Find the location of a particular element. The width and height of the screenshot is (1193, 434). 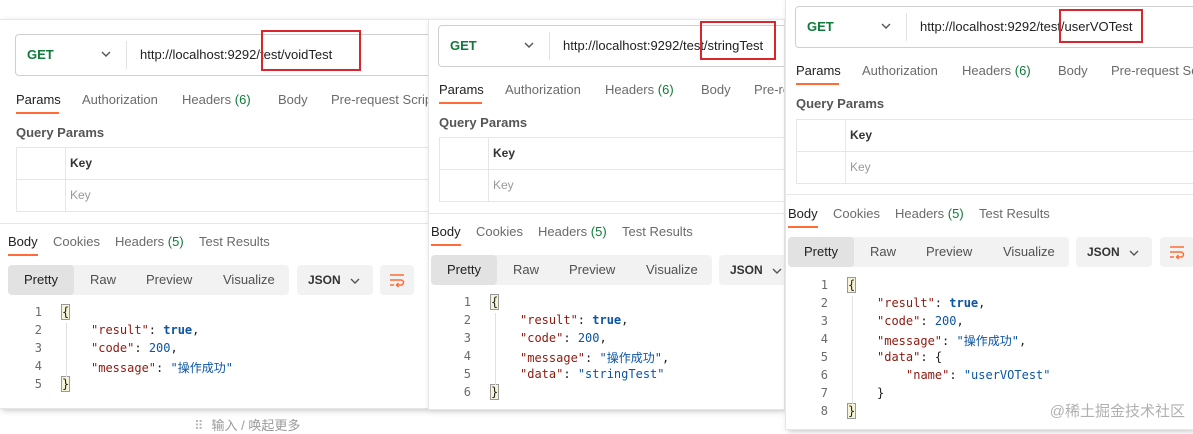

code-line: } is located at coordinates (881, 393).